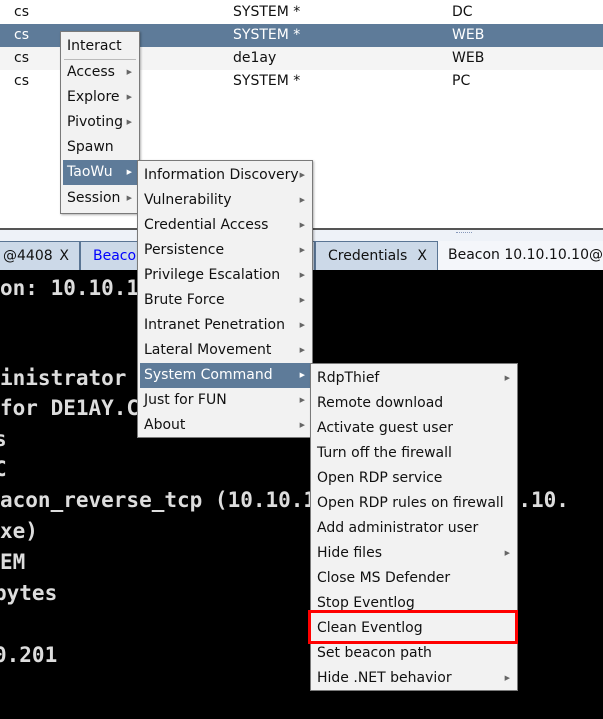  I want to click on menu-item-close-ms-defender: Close MS Defender, so click(414, 578).